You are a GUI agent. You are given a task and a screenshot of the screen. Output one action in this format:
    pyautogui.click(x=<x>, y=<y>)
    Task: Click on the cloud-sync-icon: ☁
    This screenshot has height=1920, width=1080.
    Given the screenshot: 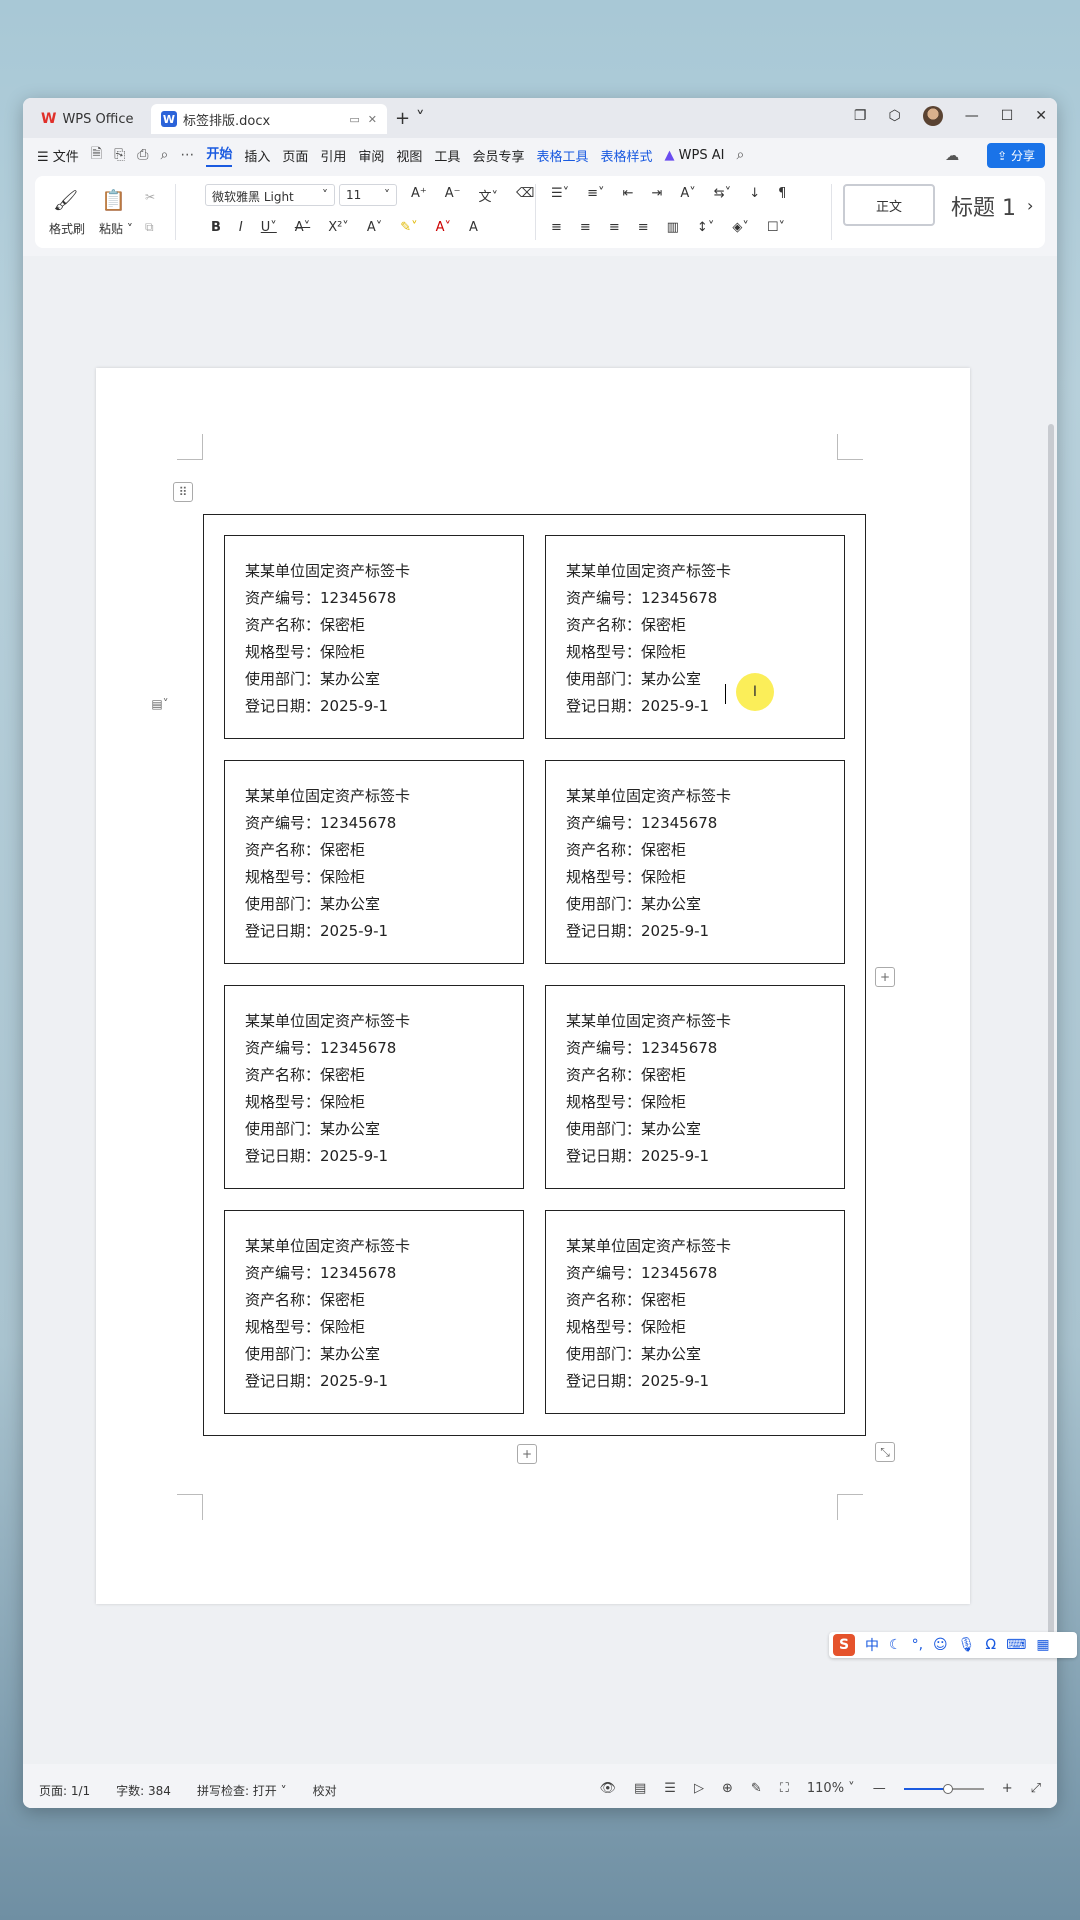 What is the action you would take?
    pyautogui.click(x=952, y=156)
    